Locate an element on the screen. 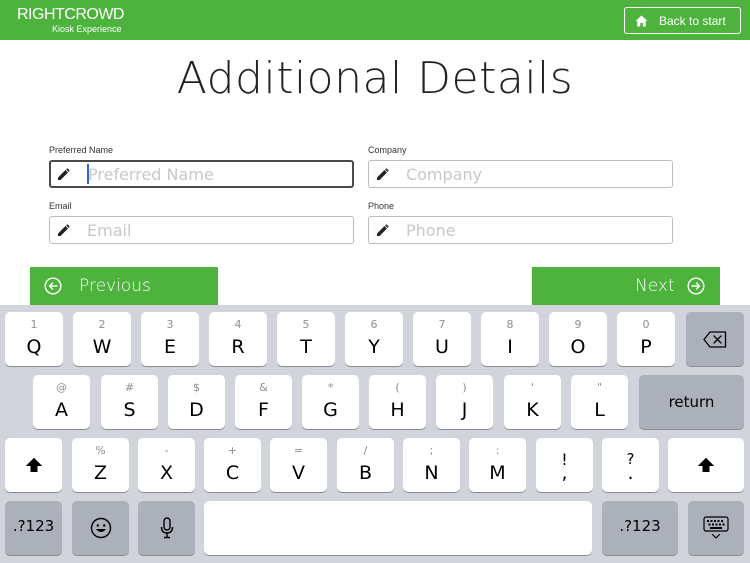 The width and height of the screenshot is (750, 563). email-field is located at coordinates (201, 230).